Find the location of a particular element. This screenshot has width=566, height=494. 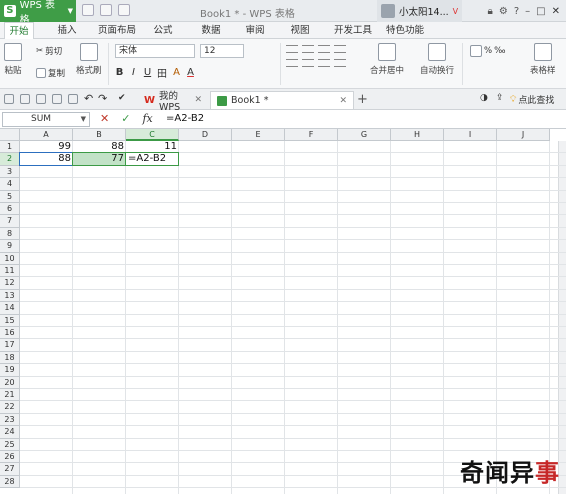

row-header-19: 19 is located at coordinates (10, 370).